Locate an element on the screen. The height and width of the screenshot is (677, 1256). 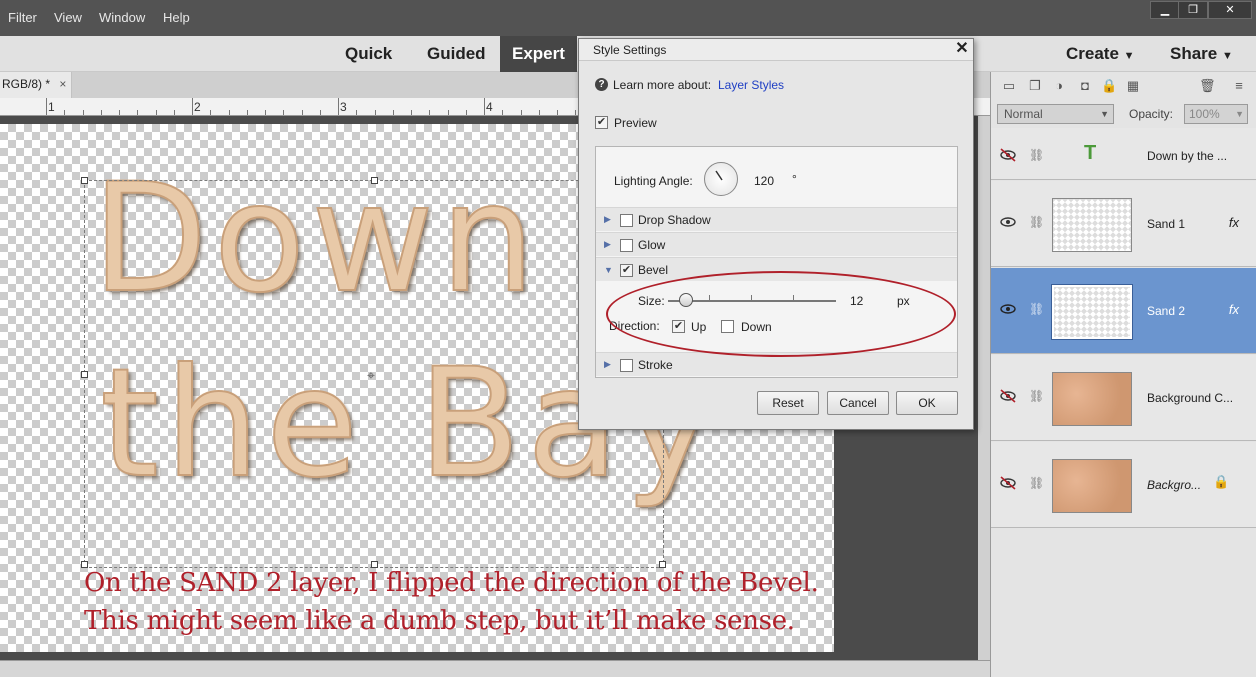
layer-name: Sand 2 is located at coordinates (1166, 311).